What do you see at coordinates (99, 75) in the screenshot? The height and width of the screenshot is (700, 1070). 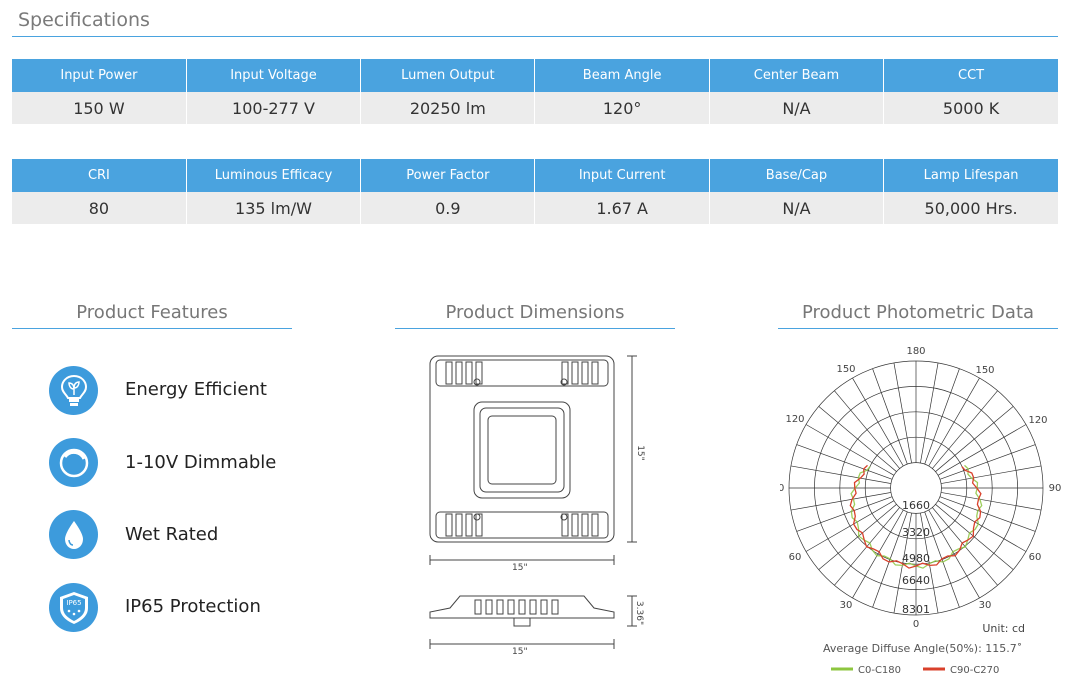 I see `header-input-power: Input Power` at bounding box center [99, 75].